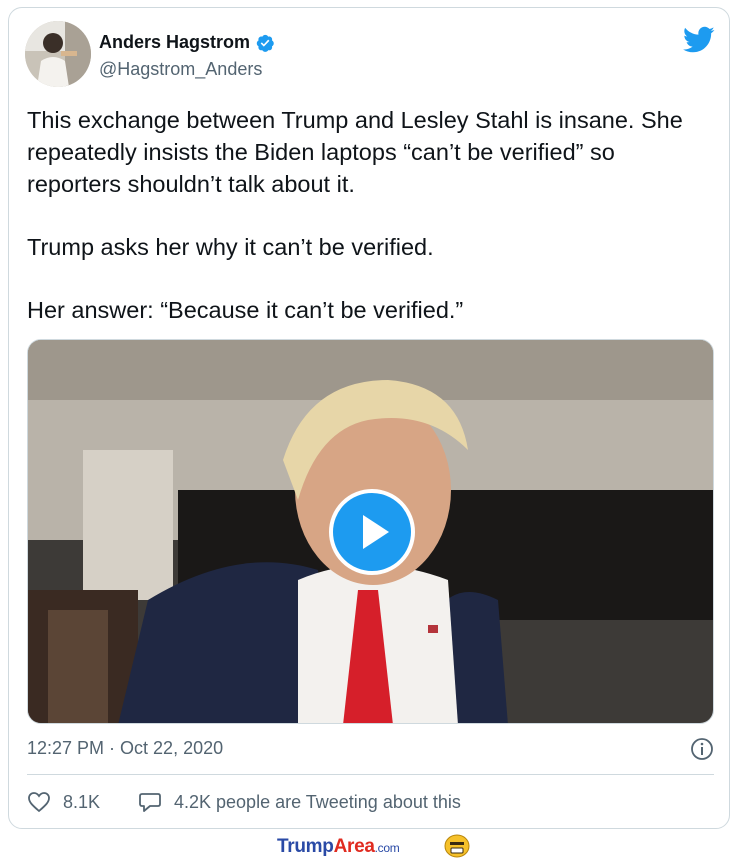 The image size is (740, 859). Describe the element at coordinates (82, 801) in the screenshot. I see `like-count: 8.1K` at that location.